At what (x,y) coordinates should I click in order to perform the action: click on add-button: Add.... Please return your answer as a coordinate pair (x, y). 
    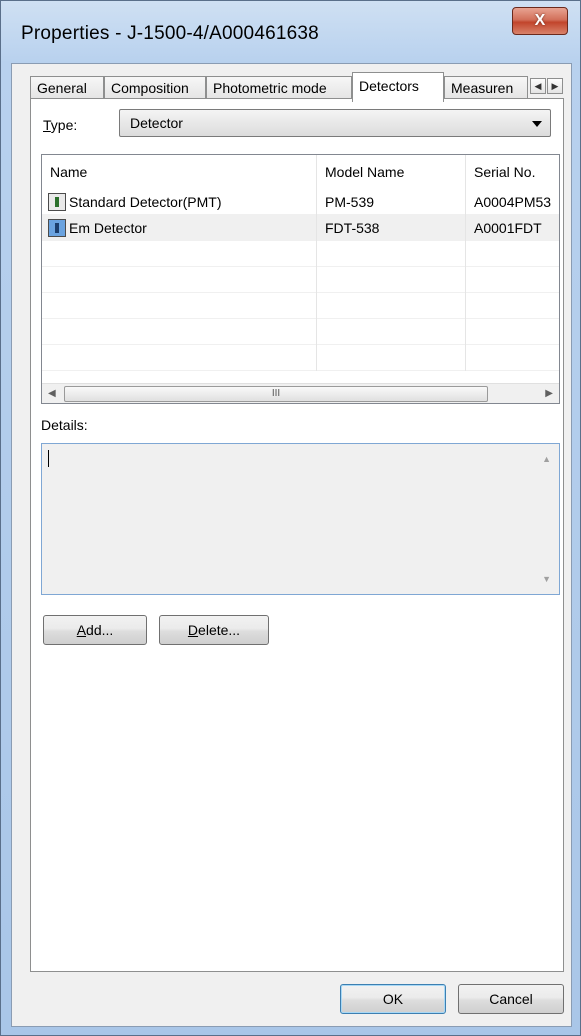
    Looking at the image, I should click on (95, 630).